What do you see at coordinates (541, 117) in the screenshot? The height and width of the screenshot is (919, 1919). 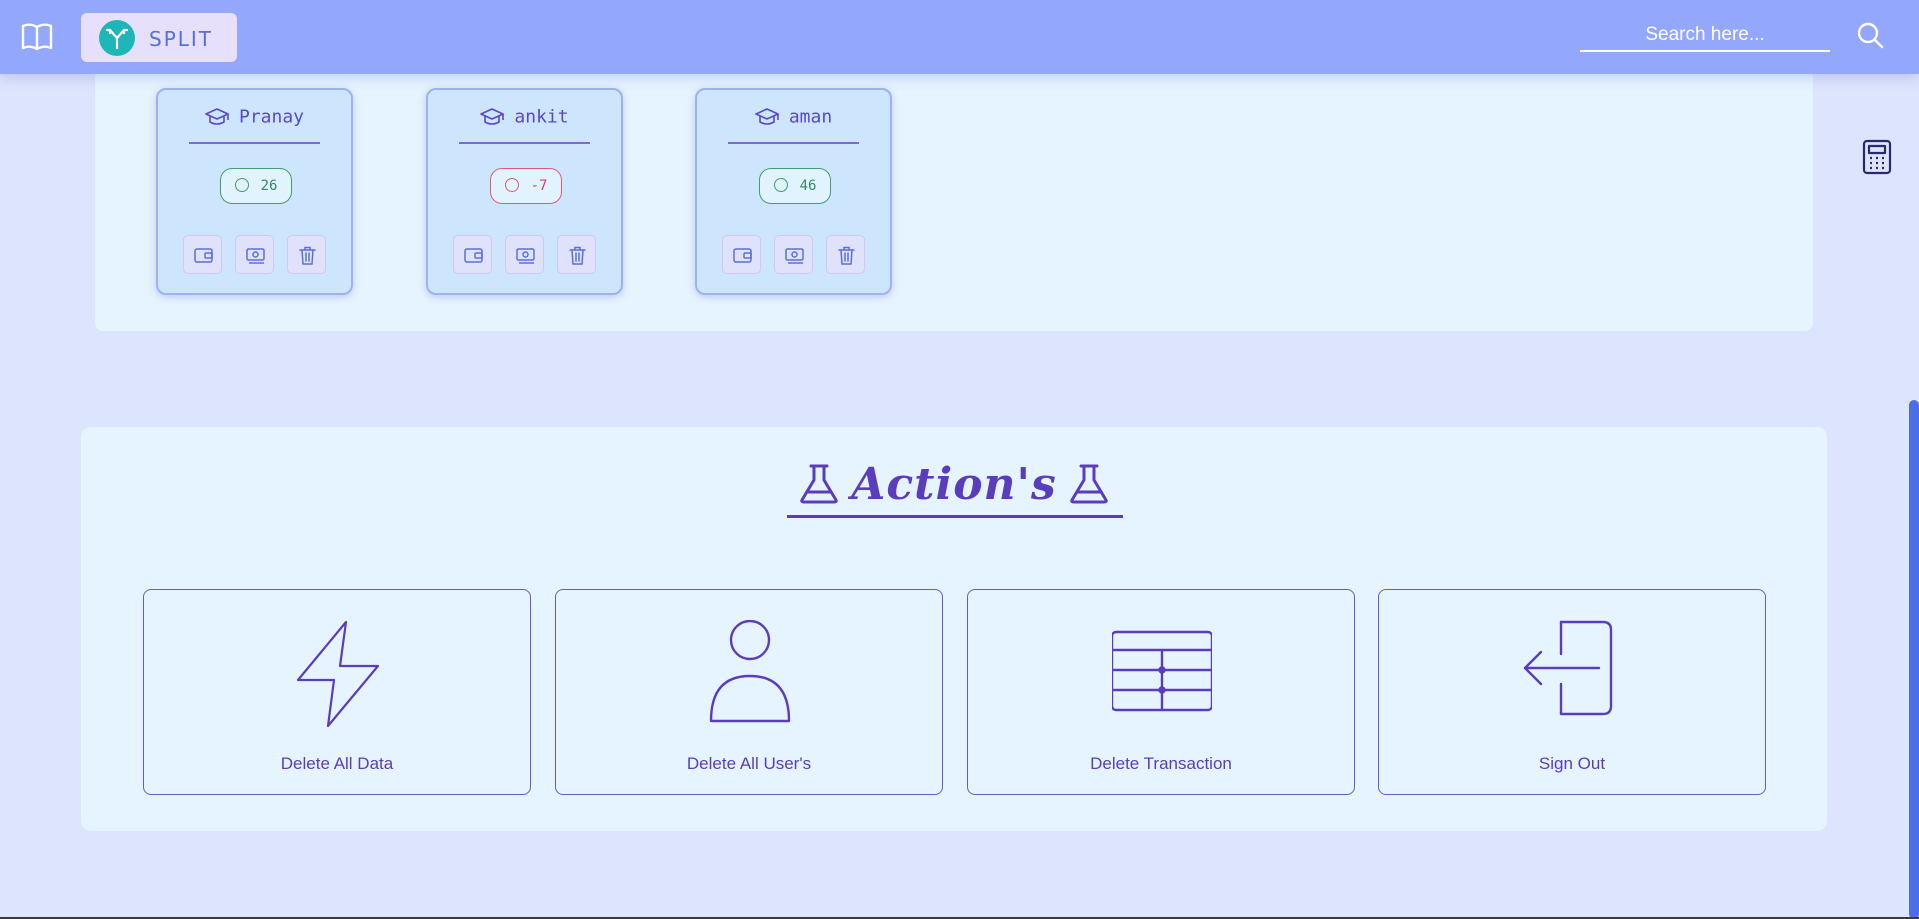 I see `user-name: ankit` at bounding box center [541, 117].